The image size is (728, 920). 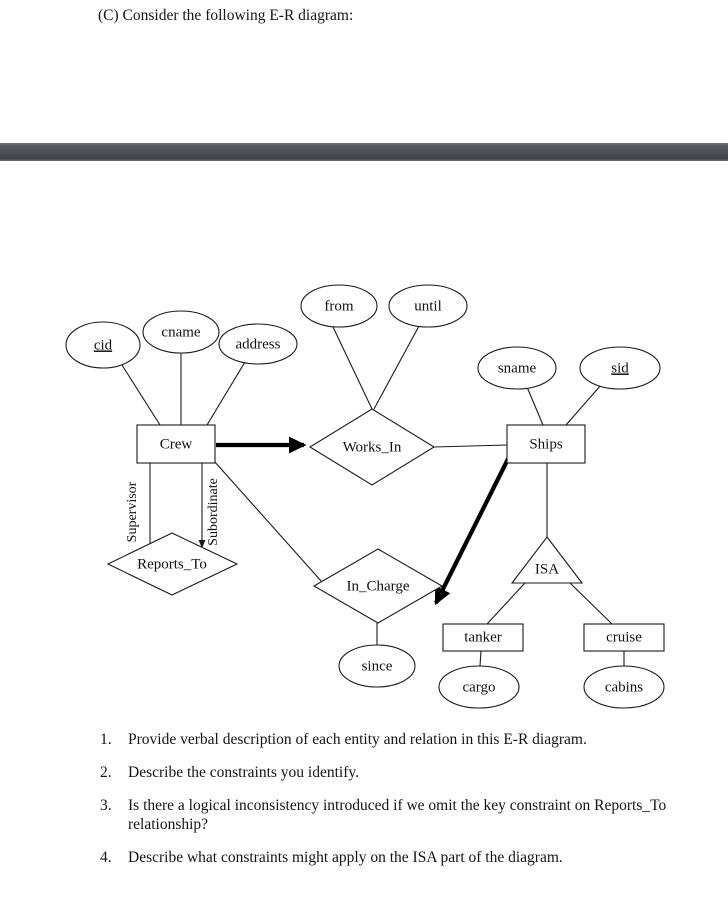 I want to click on attribute-address: address, so click(x=258, y=344).